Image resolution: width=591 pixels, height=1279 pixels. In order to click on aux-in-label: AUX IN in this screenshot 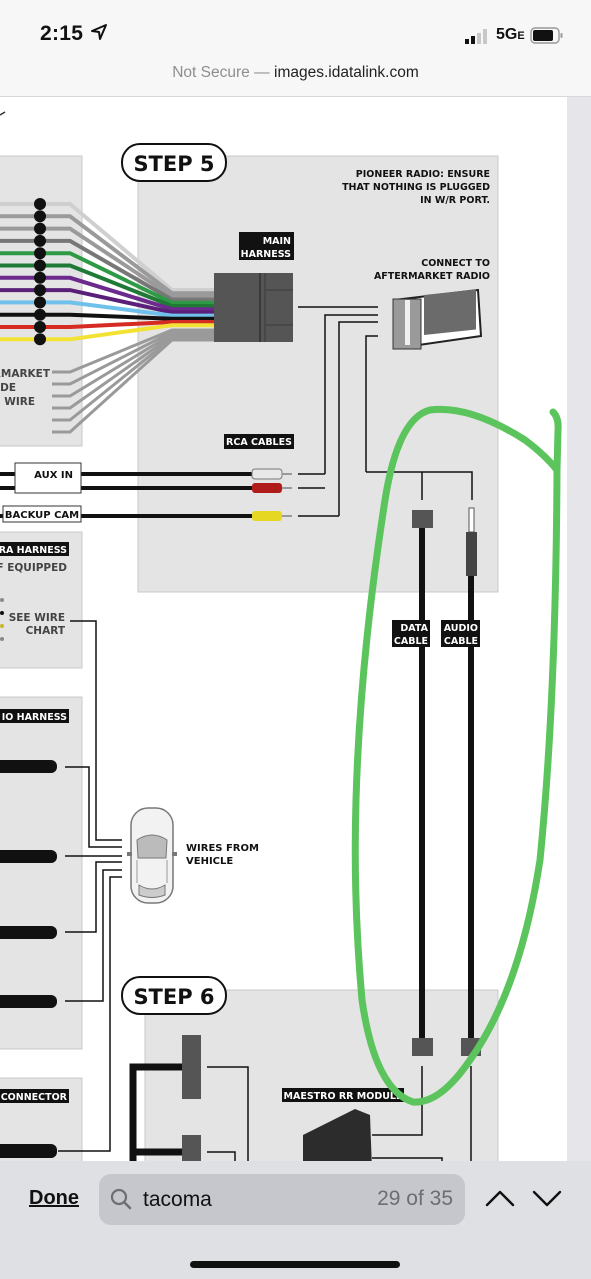, I will do `click(53, 475)`.